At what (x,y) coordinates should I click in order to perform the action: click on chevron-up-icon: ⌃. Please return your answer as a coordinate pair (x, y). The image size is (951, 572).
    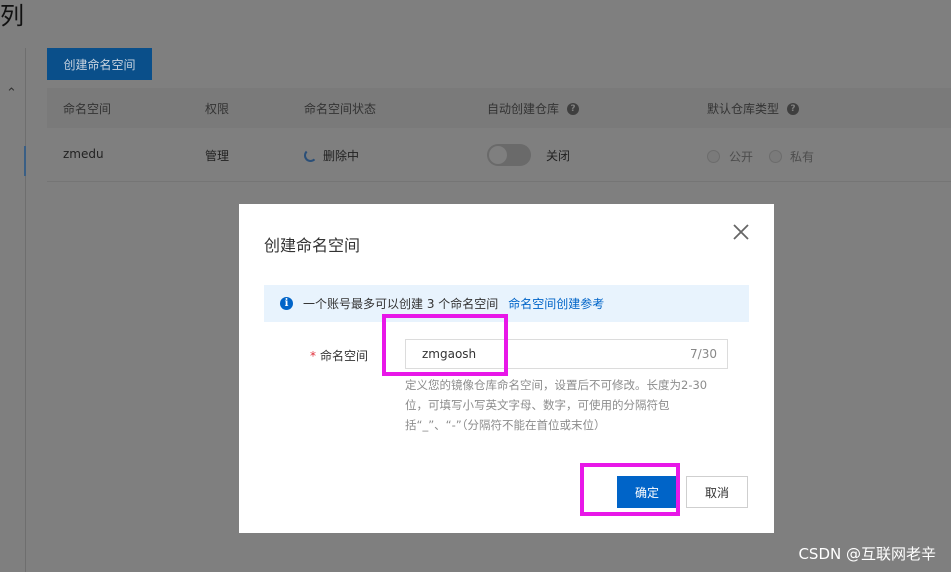
    Looking at the image, I should click on (11, 93).